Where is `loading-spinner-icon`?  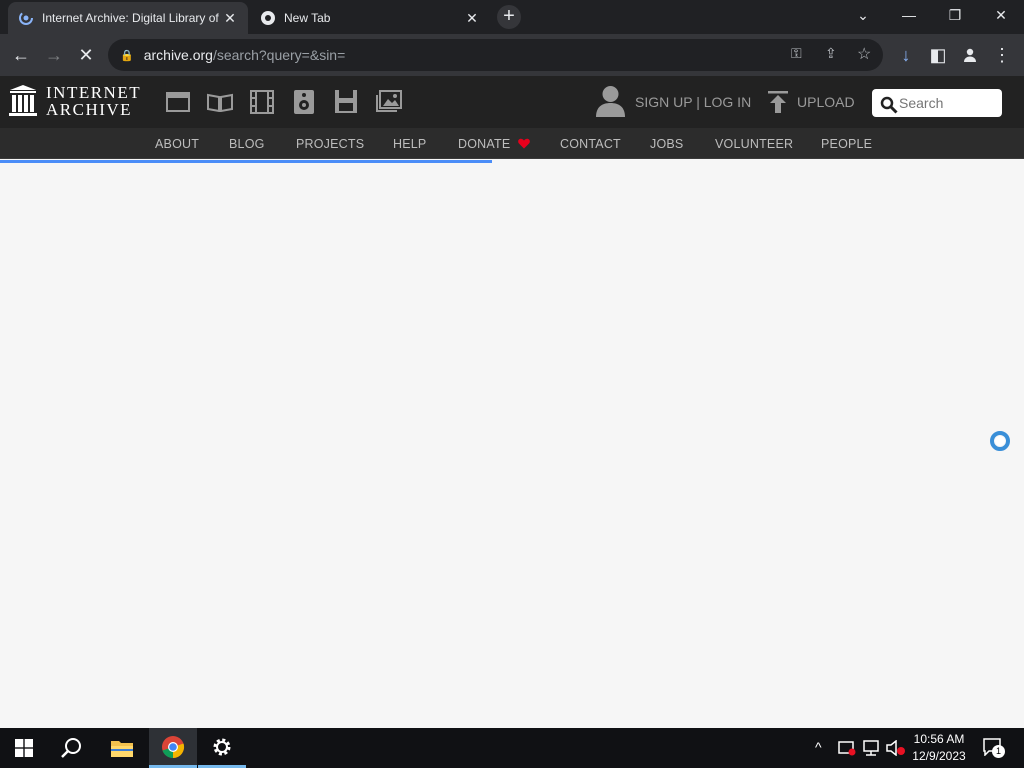 loading-spinner-icon is located at coordinates (1000, 441).